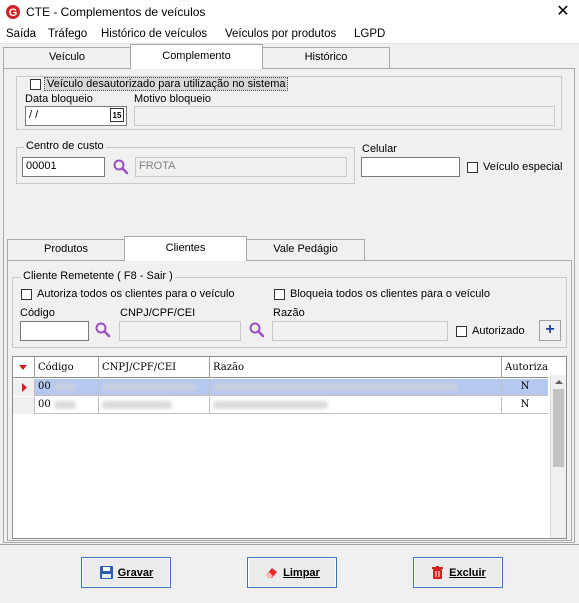 This screenshot has height=603, width=579. I want to click on calendar-icon: 15, so click(117, 115).